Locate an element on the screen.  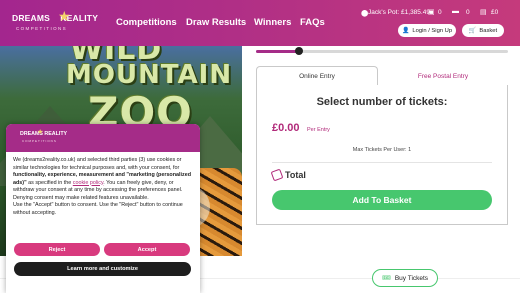
basket-icon: 🛒 is located at coordinates (472, 31).